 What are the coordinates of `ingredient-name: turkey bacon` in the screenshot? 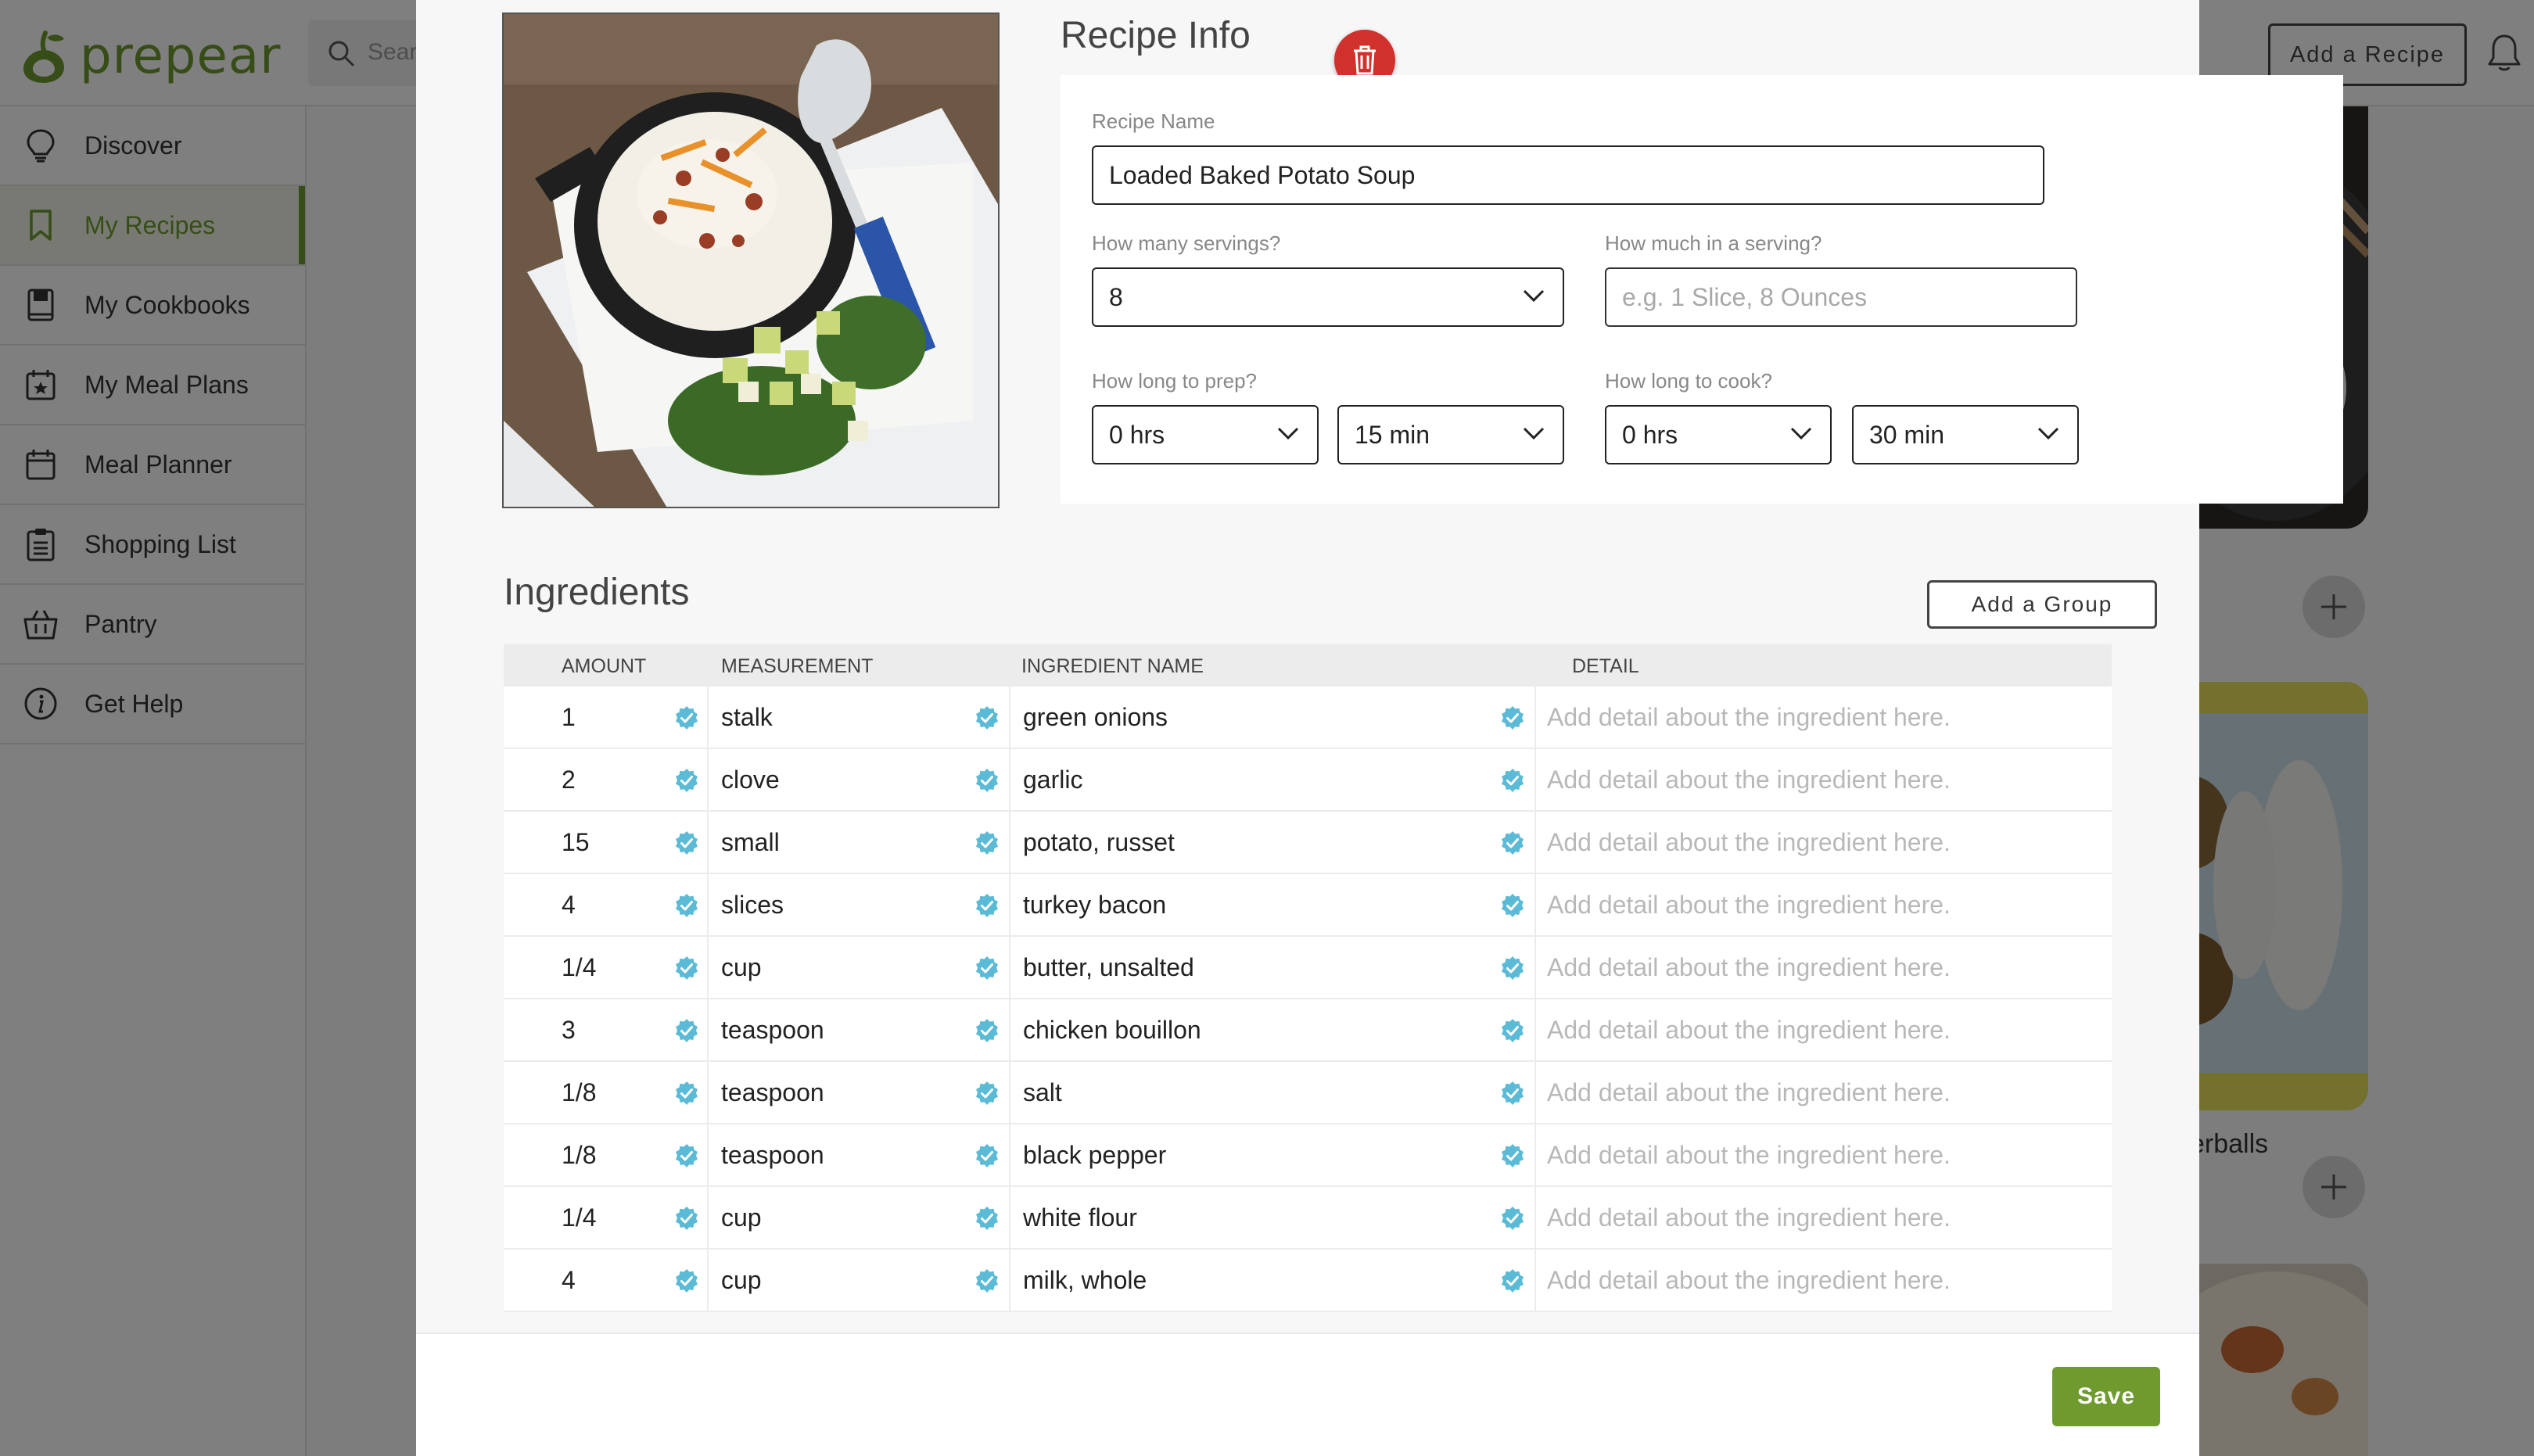 It's located at (1242, 904).